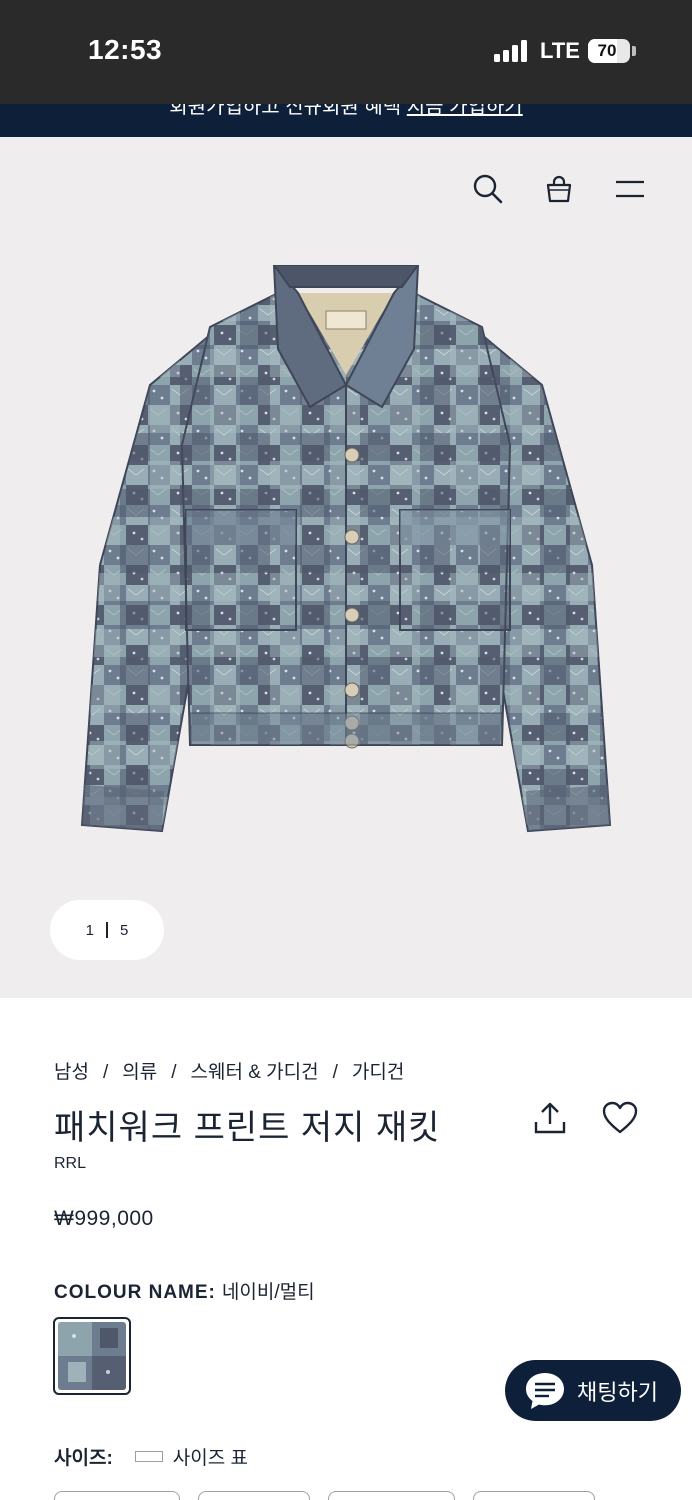 The width and height of the screenshot is (692, 1500). I want to click on pager-divider, so click(107, 930).